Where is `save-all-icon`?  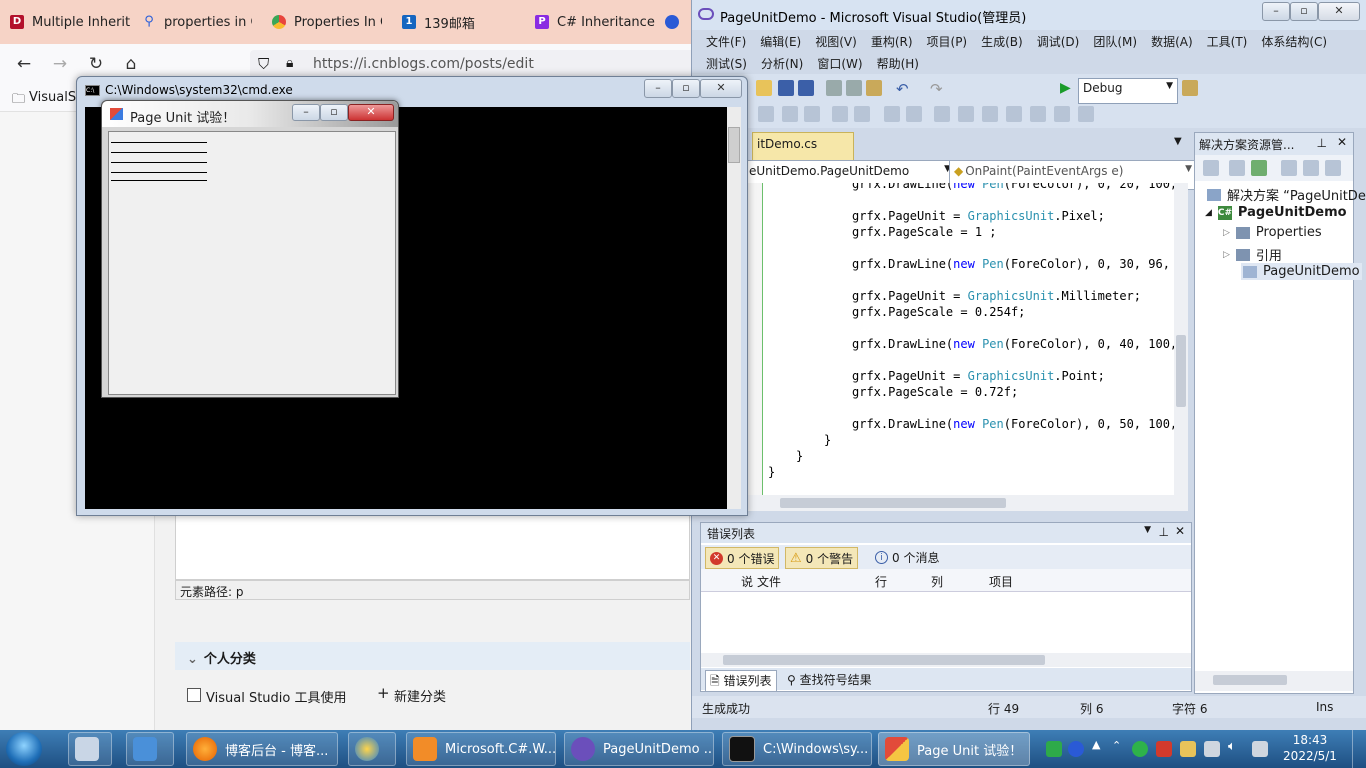 save-all-icon is located at coordinates (806, 88).